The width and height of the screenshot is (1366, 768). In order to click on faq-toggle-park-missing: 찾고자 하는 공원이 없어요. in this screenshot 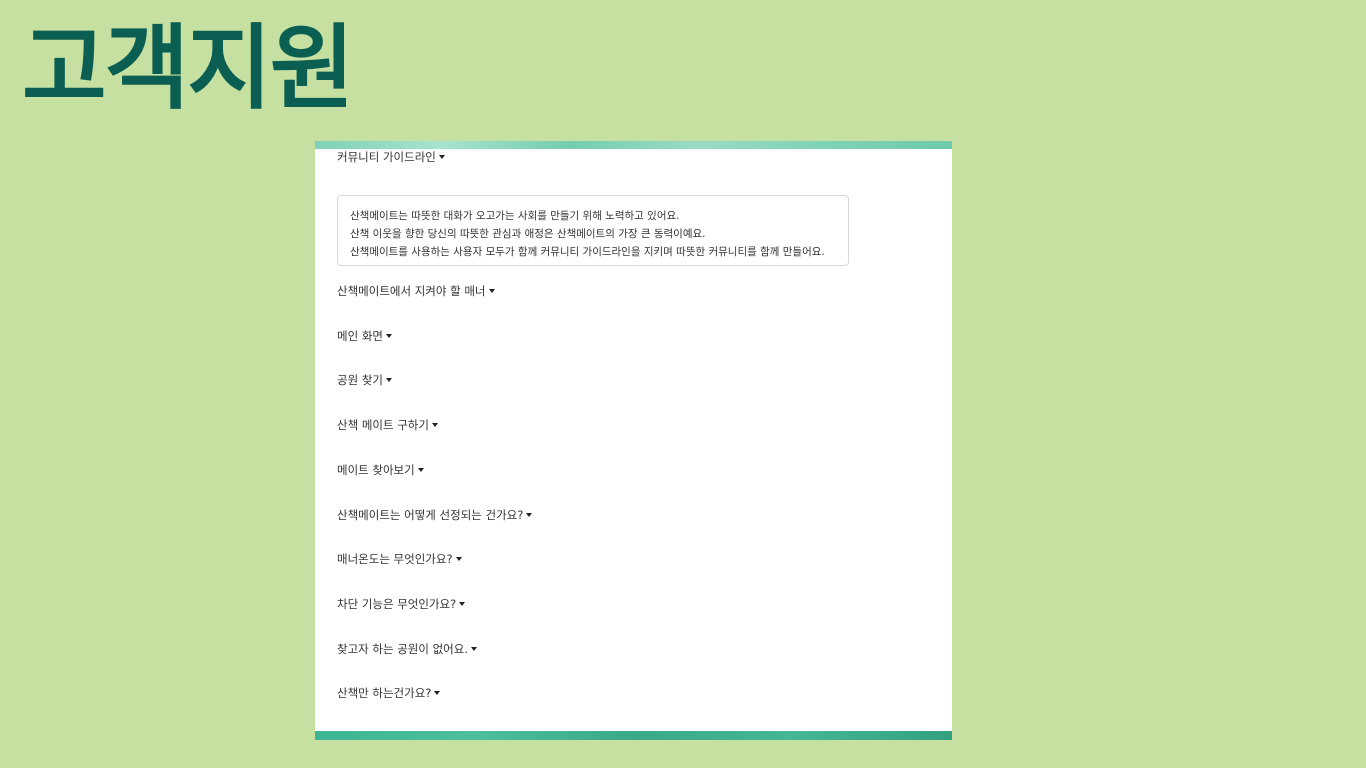, I will do `click(407, 649)`.